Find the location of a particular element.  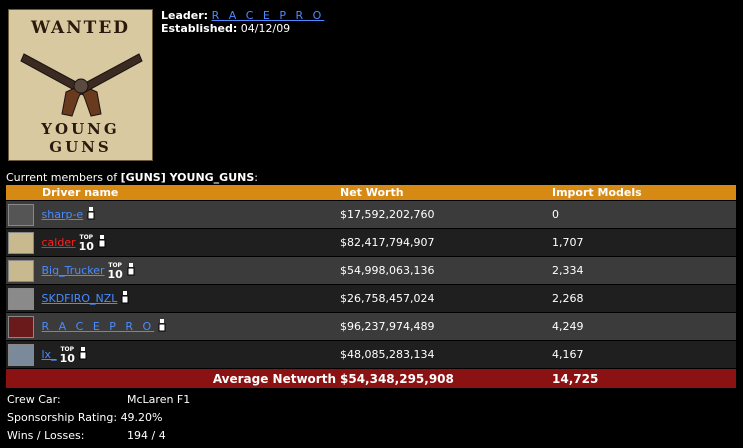

table-header: Driver name Net Worth Import Models is located at coordinates (371, 193).